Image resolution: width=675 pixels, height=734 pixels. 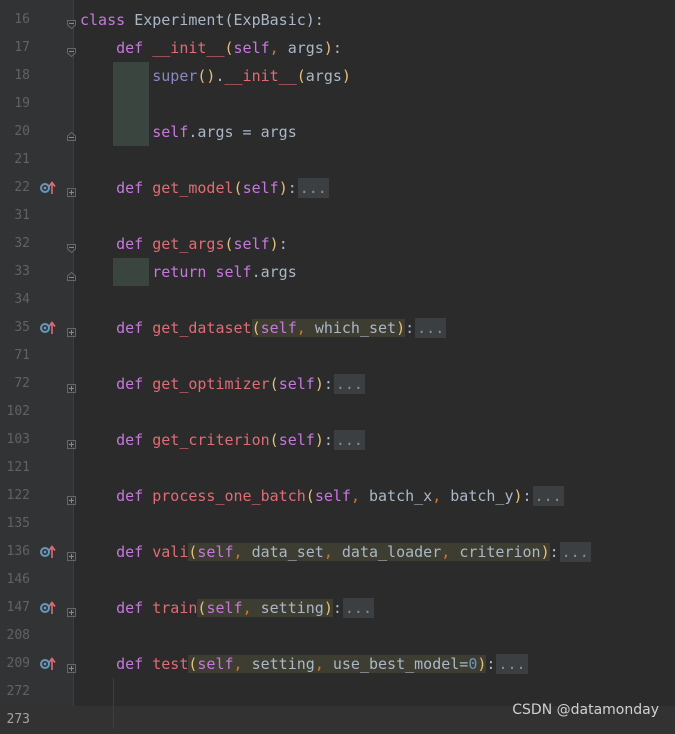 What do you see at coordinates (337, 160) in the screenshot?
I see `code-line: 21` at bounding box center [337, 160].